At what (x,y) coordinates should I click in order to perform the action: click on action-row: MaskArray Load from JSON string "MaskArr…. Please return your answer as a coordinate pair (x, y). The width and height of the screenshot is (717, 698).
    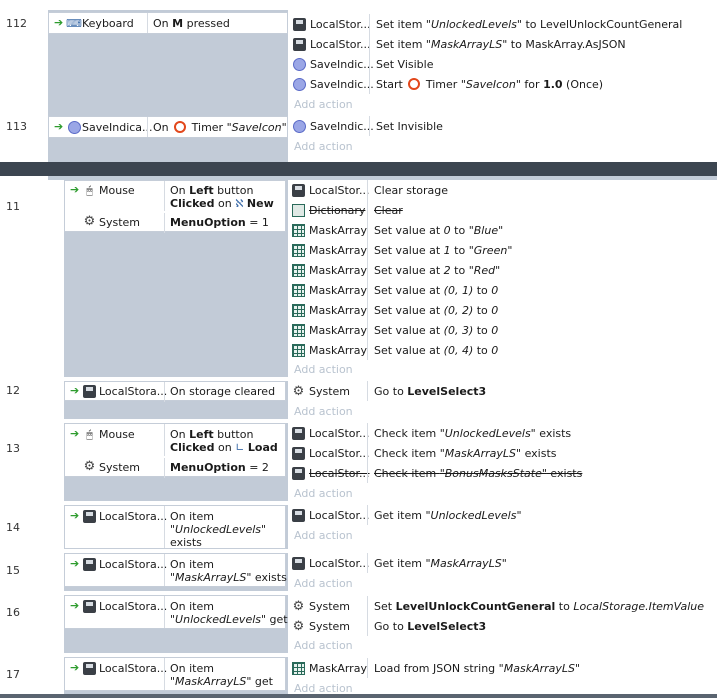
    Looking at the image, I should click on (502, 668).